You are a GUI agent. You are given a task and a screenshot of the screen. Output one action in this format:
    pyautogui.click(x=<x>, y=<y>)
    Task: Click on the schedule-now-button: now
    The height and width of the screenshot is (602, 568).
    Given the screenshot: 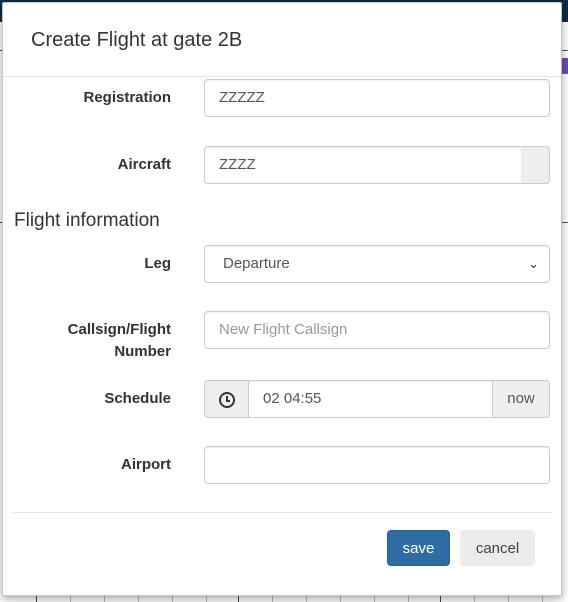 What is the action you would take?
    pyautogui.click(x=521, y=399)
    